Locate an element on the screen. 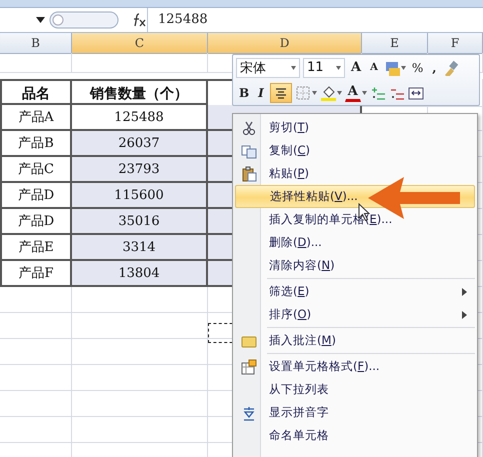 The width and height of the screenshot is (483, 457). formula-value: 125488 is located at coordinates (177, 20).